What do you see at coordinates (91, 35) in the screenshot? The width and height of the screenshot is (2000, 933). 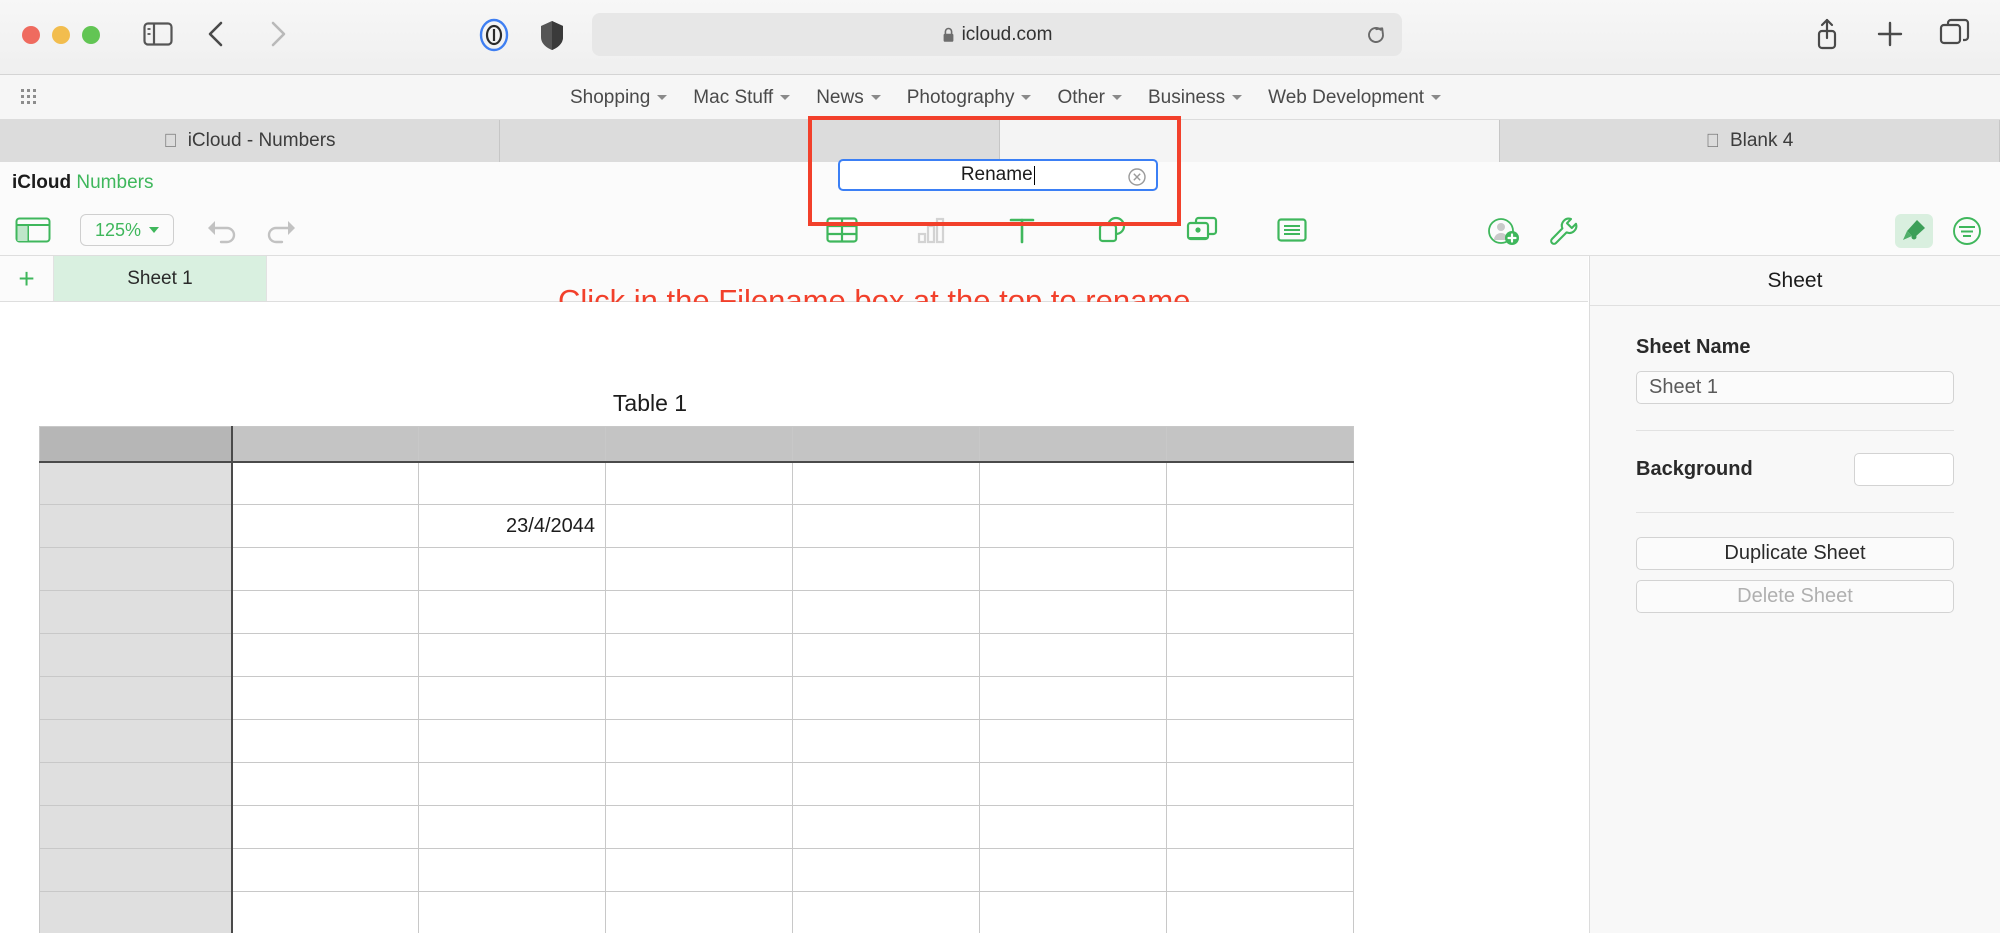 I see `maximize-window-button` at bounding box center [91, 35].